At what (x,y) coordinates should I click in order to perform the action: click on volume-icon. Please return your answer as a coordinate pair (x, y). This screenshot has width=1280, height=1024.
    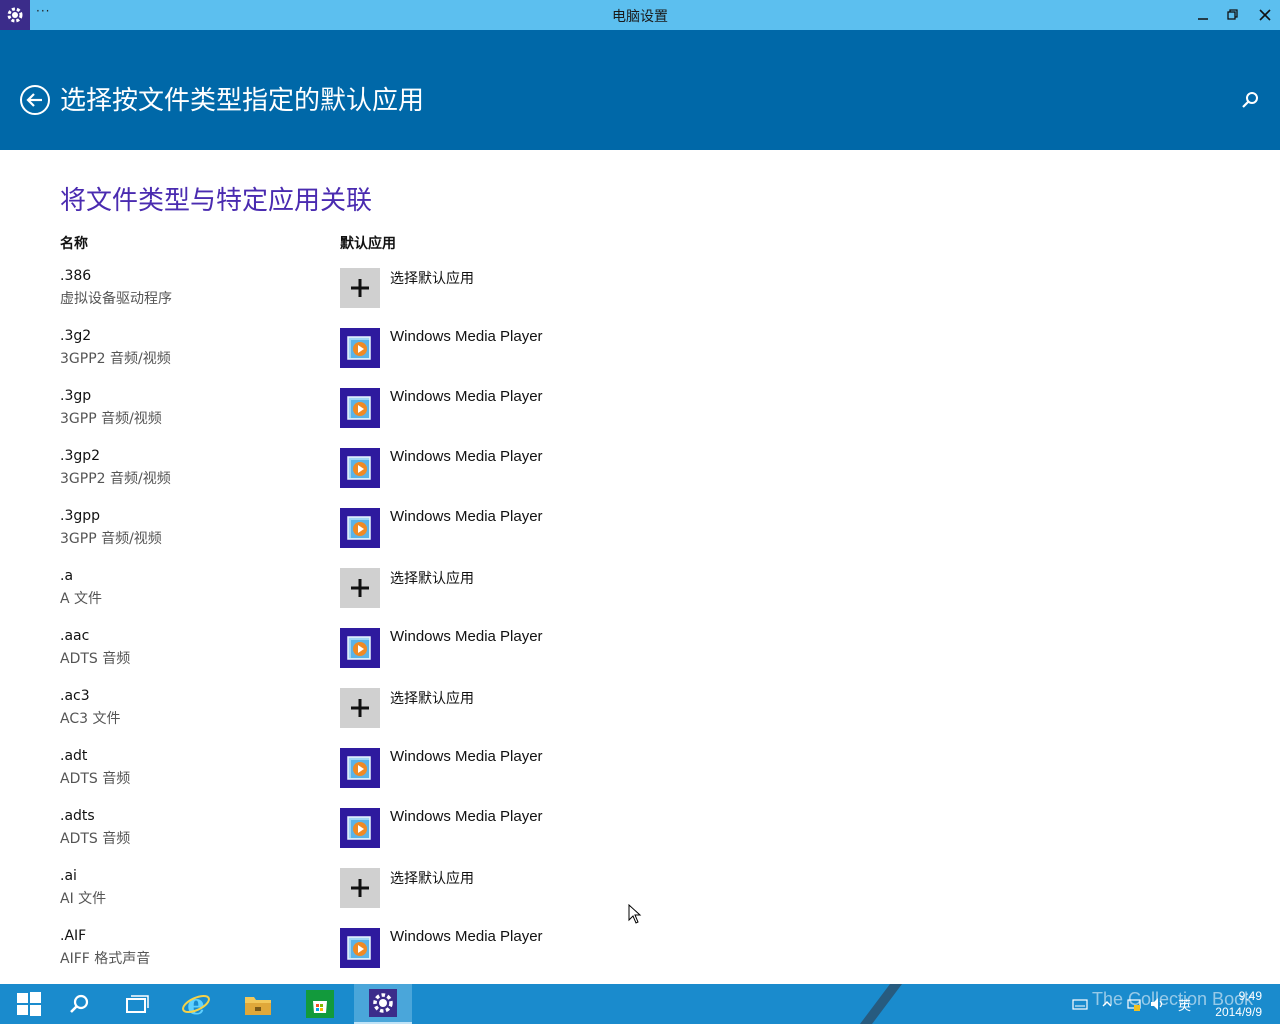
    Looking at the image, I should click on (1159, 1004).